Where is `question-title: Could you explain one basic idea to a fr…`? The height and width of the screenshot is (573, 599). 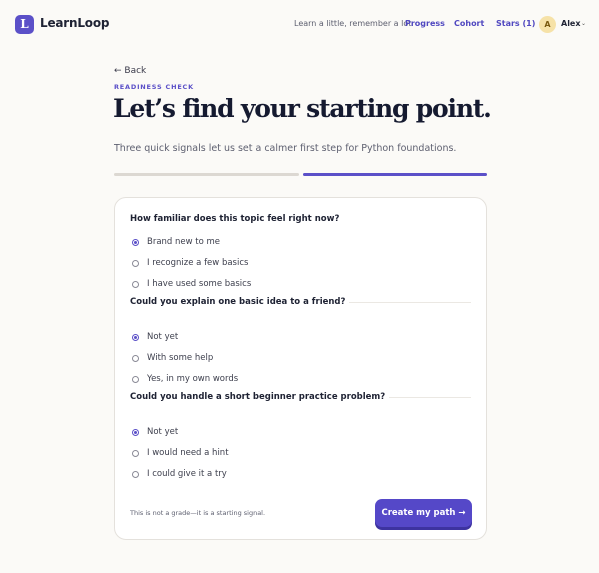
question-title: Could you explain one basic idea to a fr… is located at coordinates (240, 302).